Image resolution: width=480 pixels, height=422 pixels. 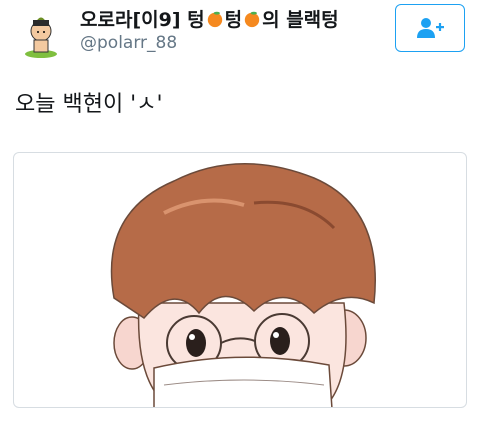 What do you see at coordinates (128, 43) in the screenshot?
I see `user-handle: @polarr_88` at bounding box center [128, 43].